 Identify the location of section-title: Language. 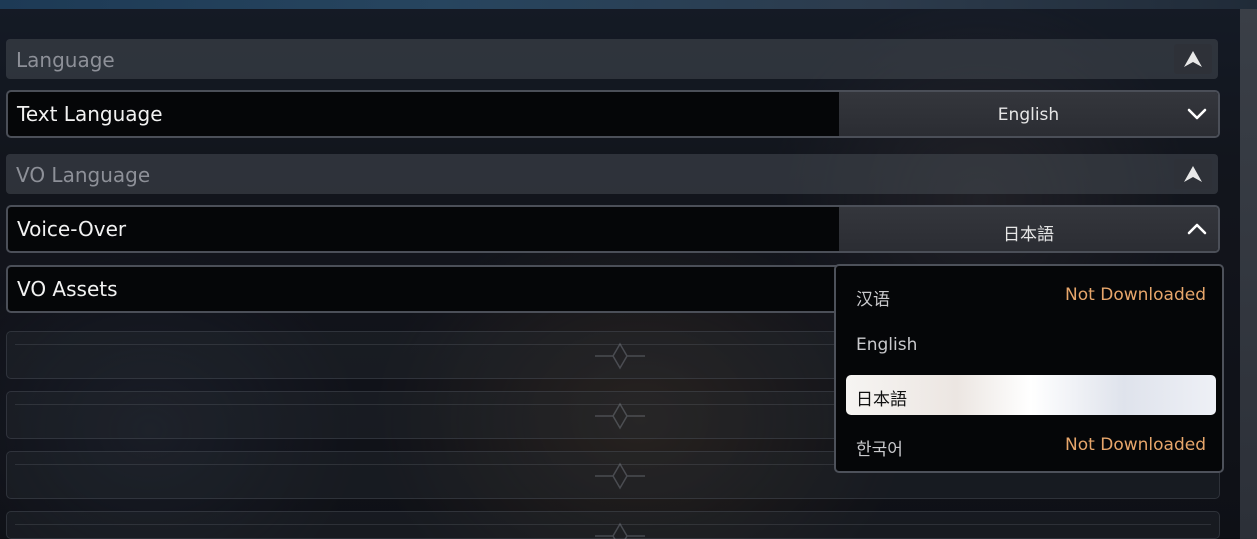
(65, 60).